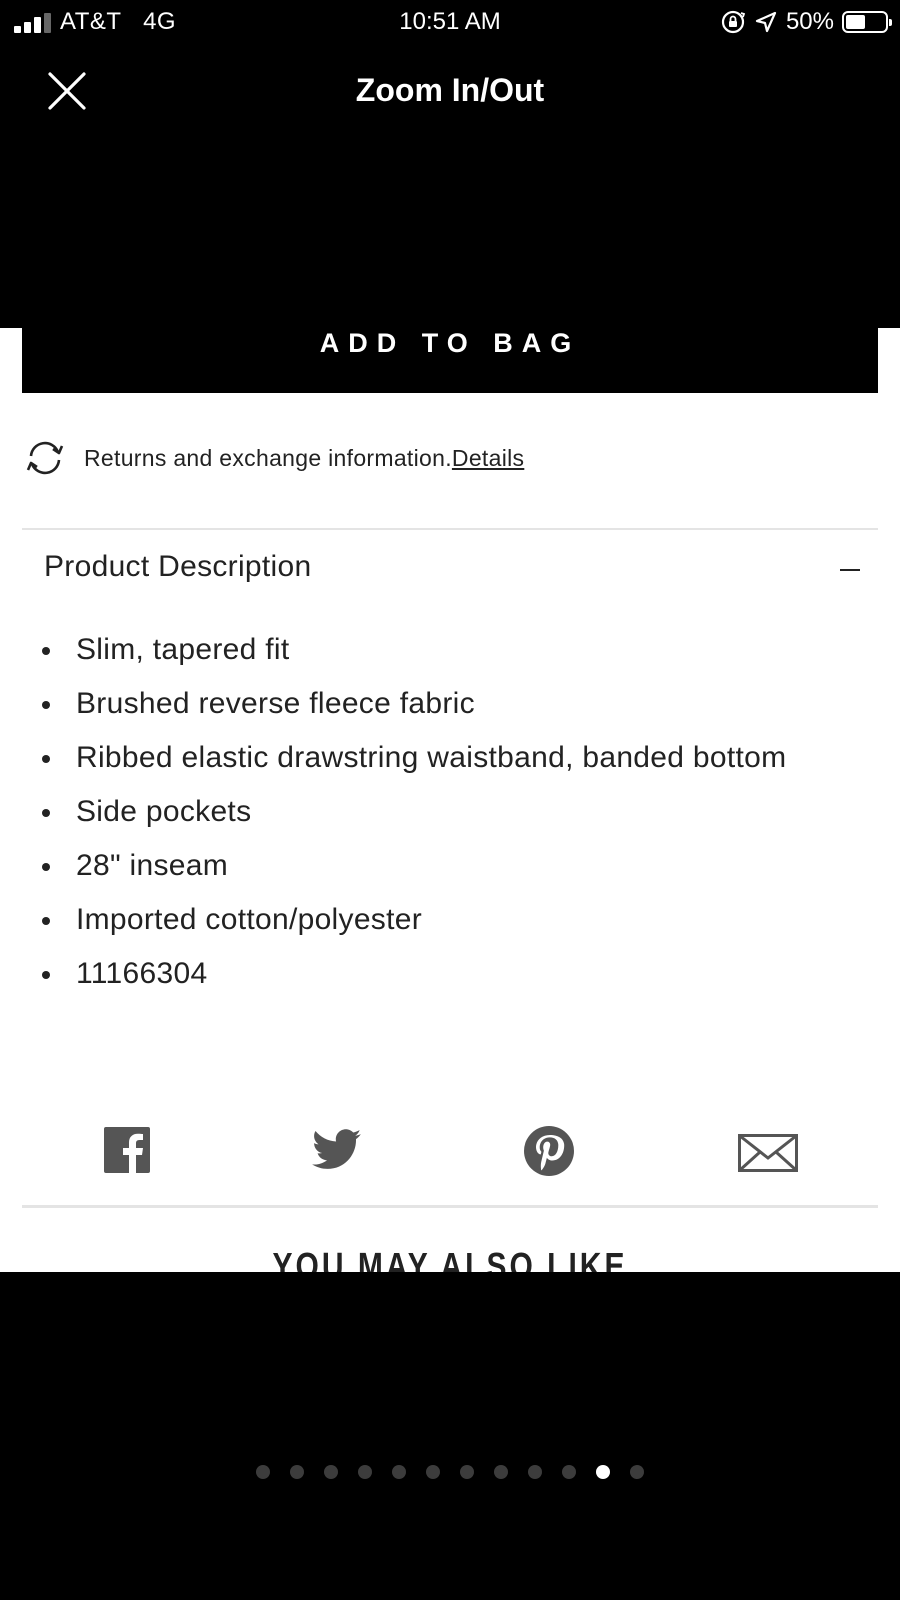  What do you see at coordinates (809, 21) in the screenshot?
I see `battery-percent: 50%` at bounding box center [809, 21].